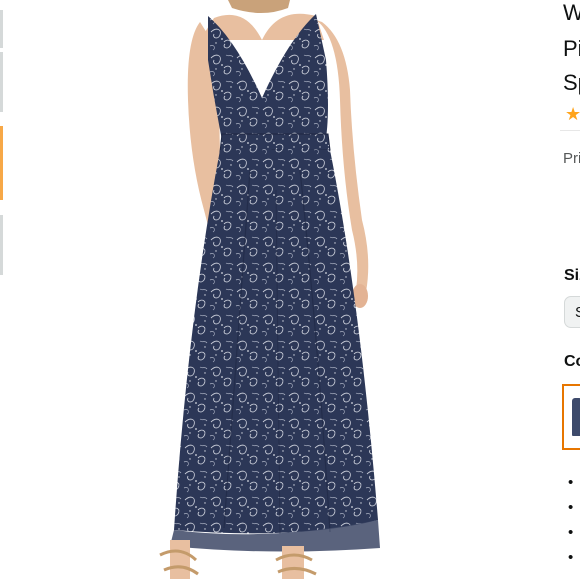 This screenshot has height=579, width=580. I want to click on star-icon: ★, so click(572, 114).